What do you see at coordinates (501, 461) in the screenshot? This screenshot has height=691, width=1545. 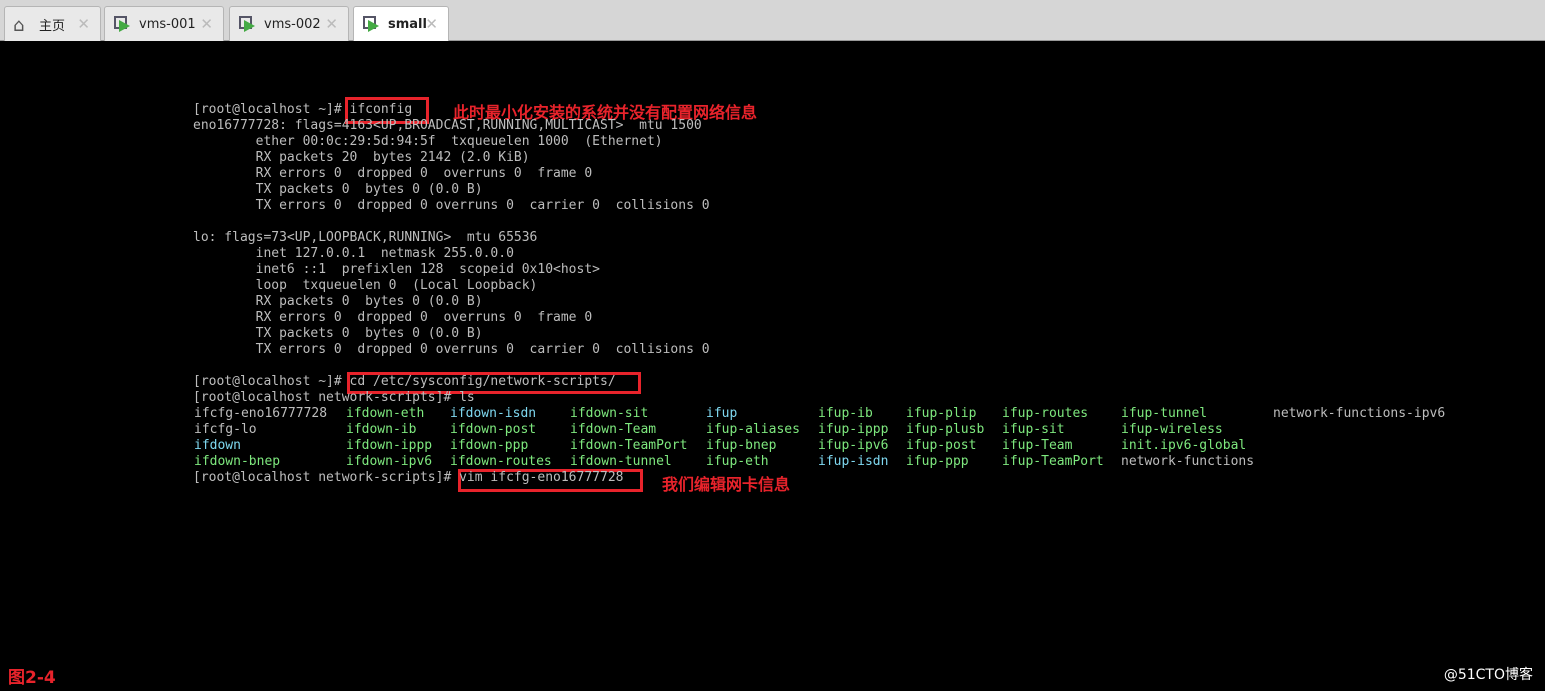 I see `ls-entry: ifdown-routes` at bounding box center [501, 461].